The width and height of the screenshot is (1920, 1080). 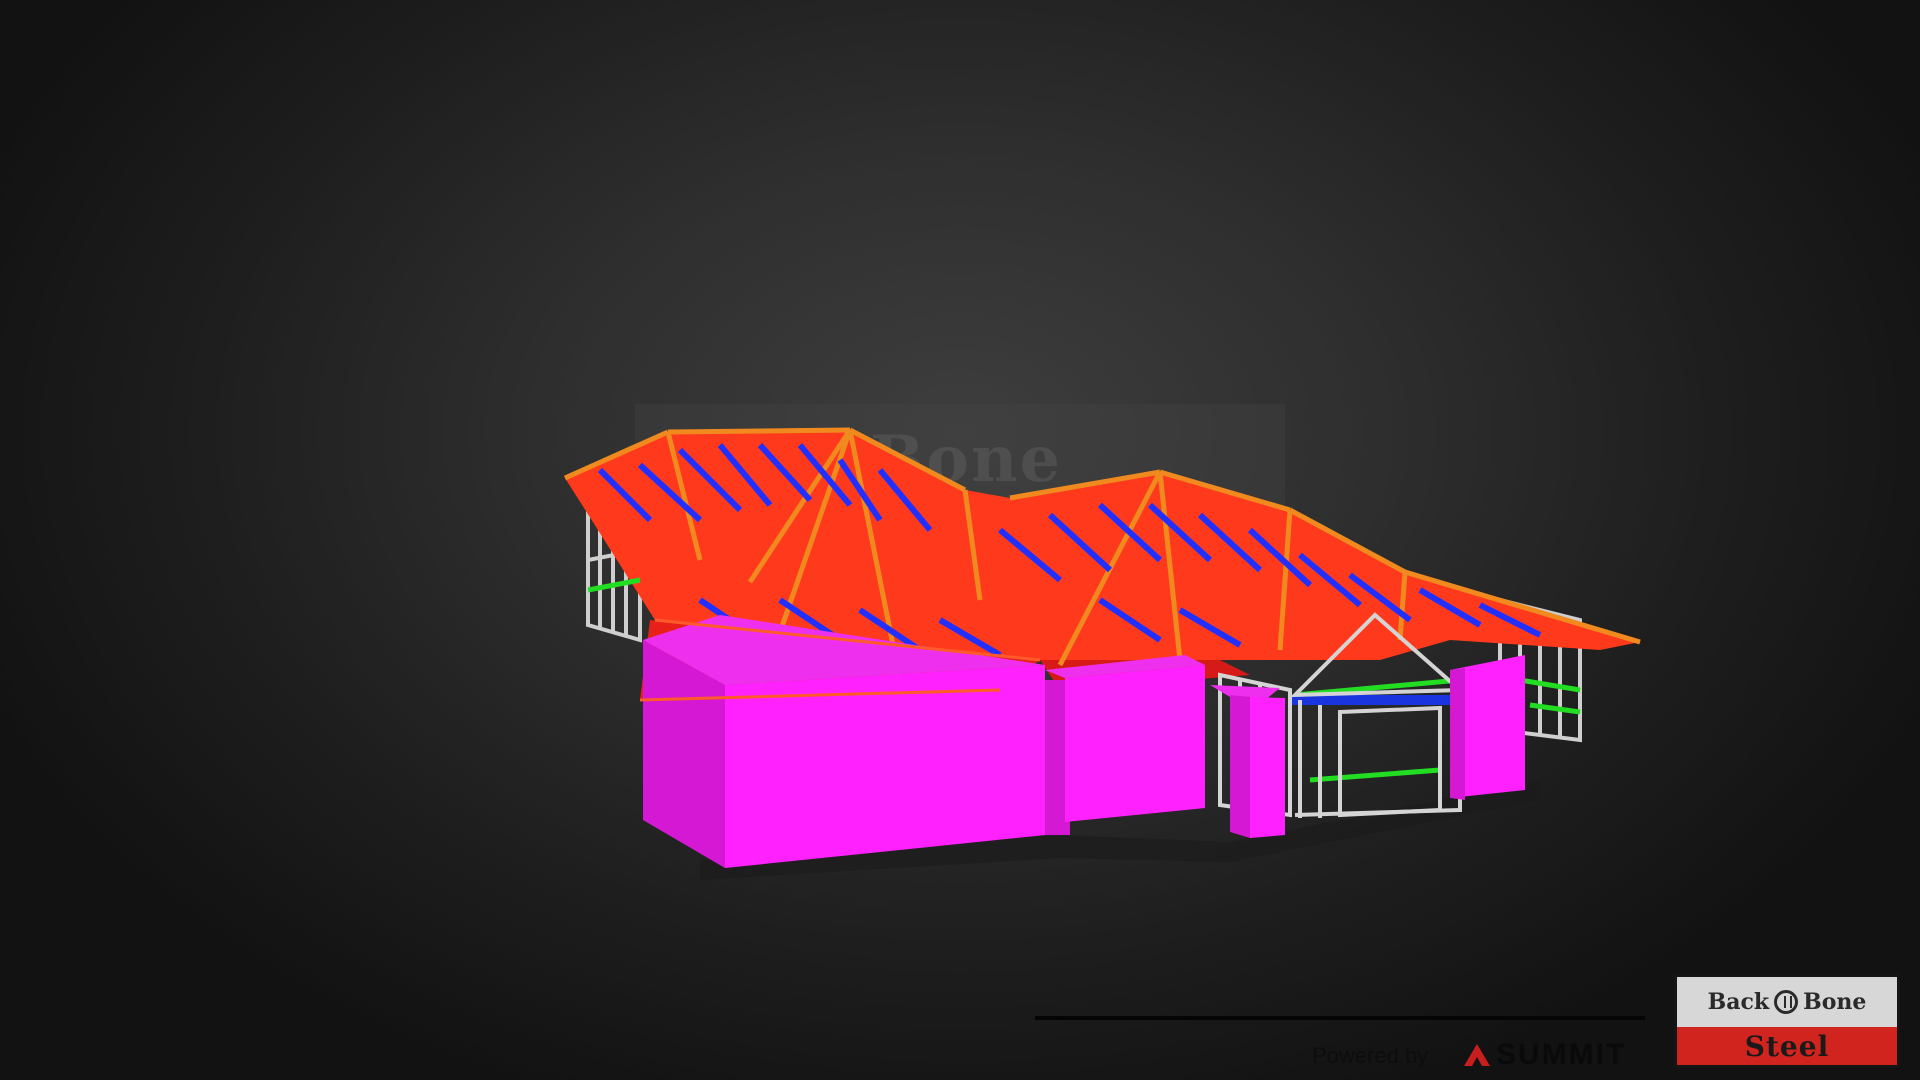 I want to click on logo-word-back: Back, so click(x=1738, y=1002).